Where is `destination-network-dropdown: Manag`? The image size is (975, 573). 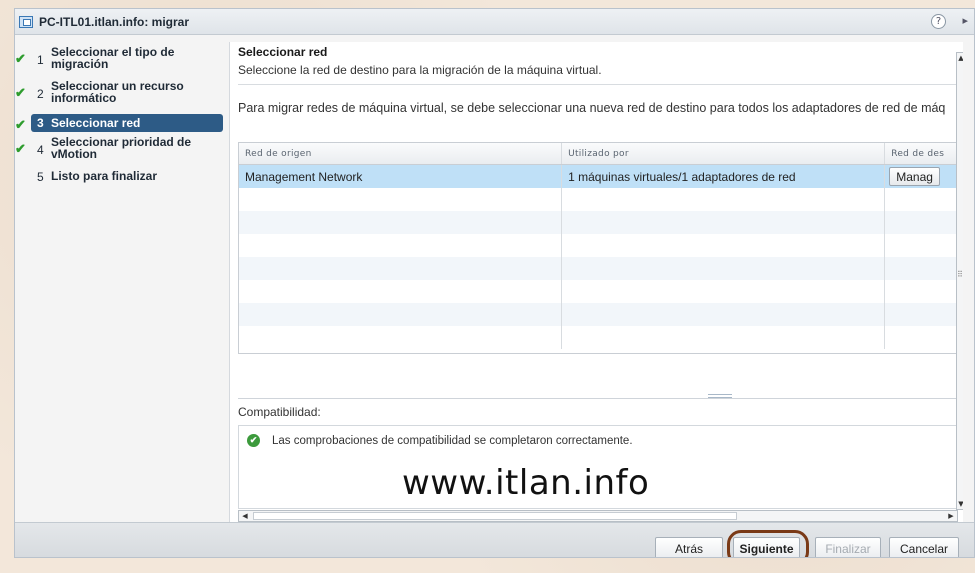
destination-network-dropdown: Manag is located at coordinates (914, 176).